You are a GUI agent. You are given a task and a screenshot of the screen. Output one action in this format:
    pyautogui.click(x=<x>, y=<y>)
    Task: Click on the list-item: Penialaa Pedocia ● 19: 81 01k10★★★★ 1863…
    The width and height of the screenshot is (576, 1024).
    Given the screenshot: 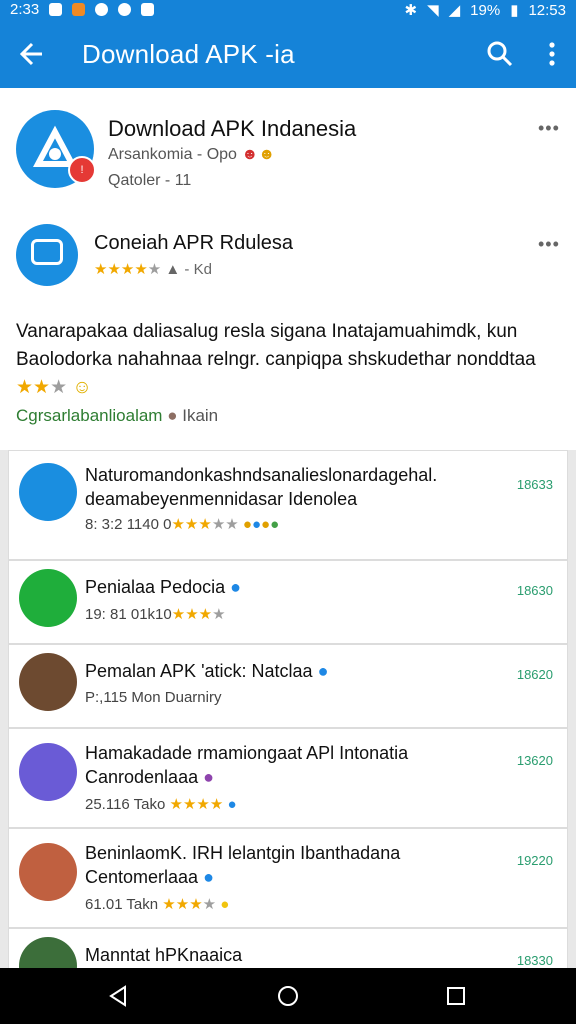 What is the action you would take?
    pyautogui.click(x=288, y=602)
    